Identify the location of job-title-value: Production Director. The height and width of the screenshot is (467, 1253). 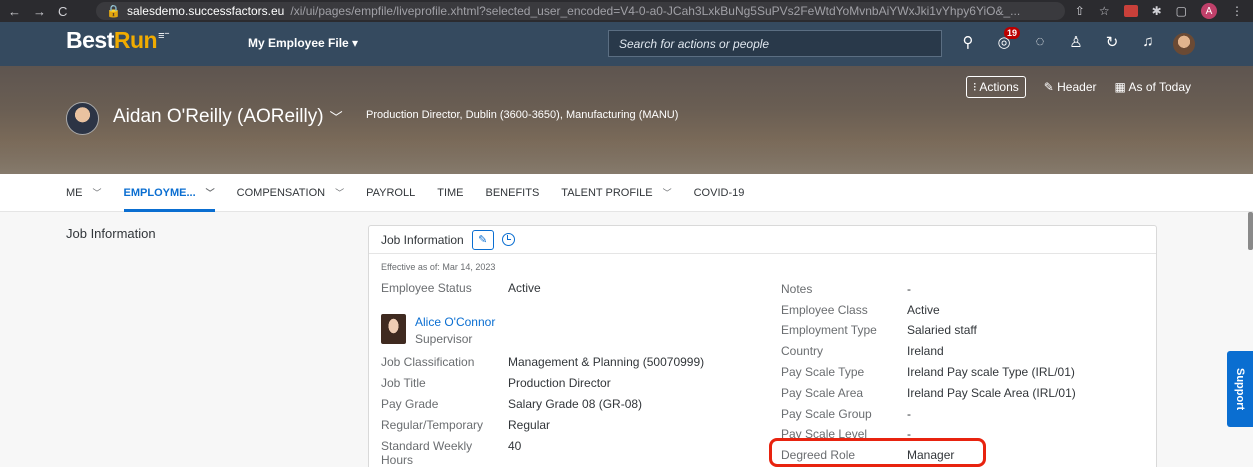
(559, 383).